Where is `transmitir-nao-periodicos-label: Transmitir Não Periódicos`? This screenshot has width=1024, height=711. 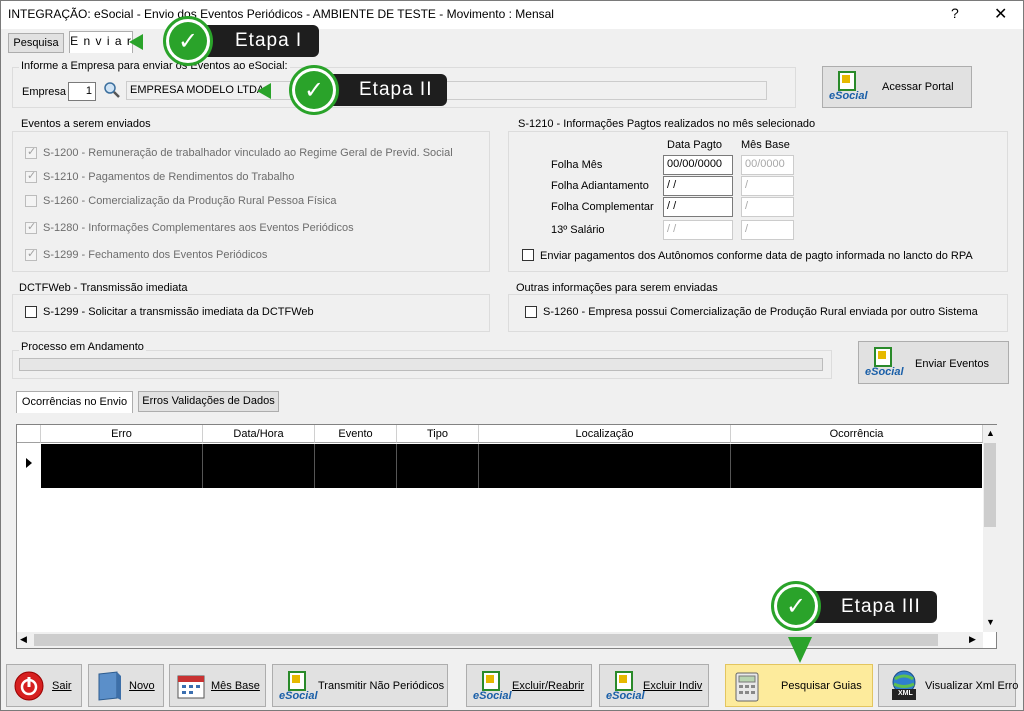 transmitir-nao-periodicos-label: Transmitir Não Periódicos is located at coordinates (381, 686).